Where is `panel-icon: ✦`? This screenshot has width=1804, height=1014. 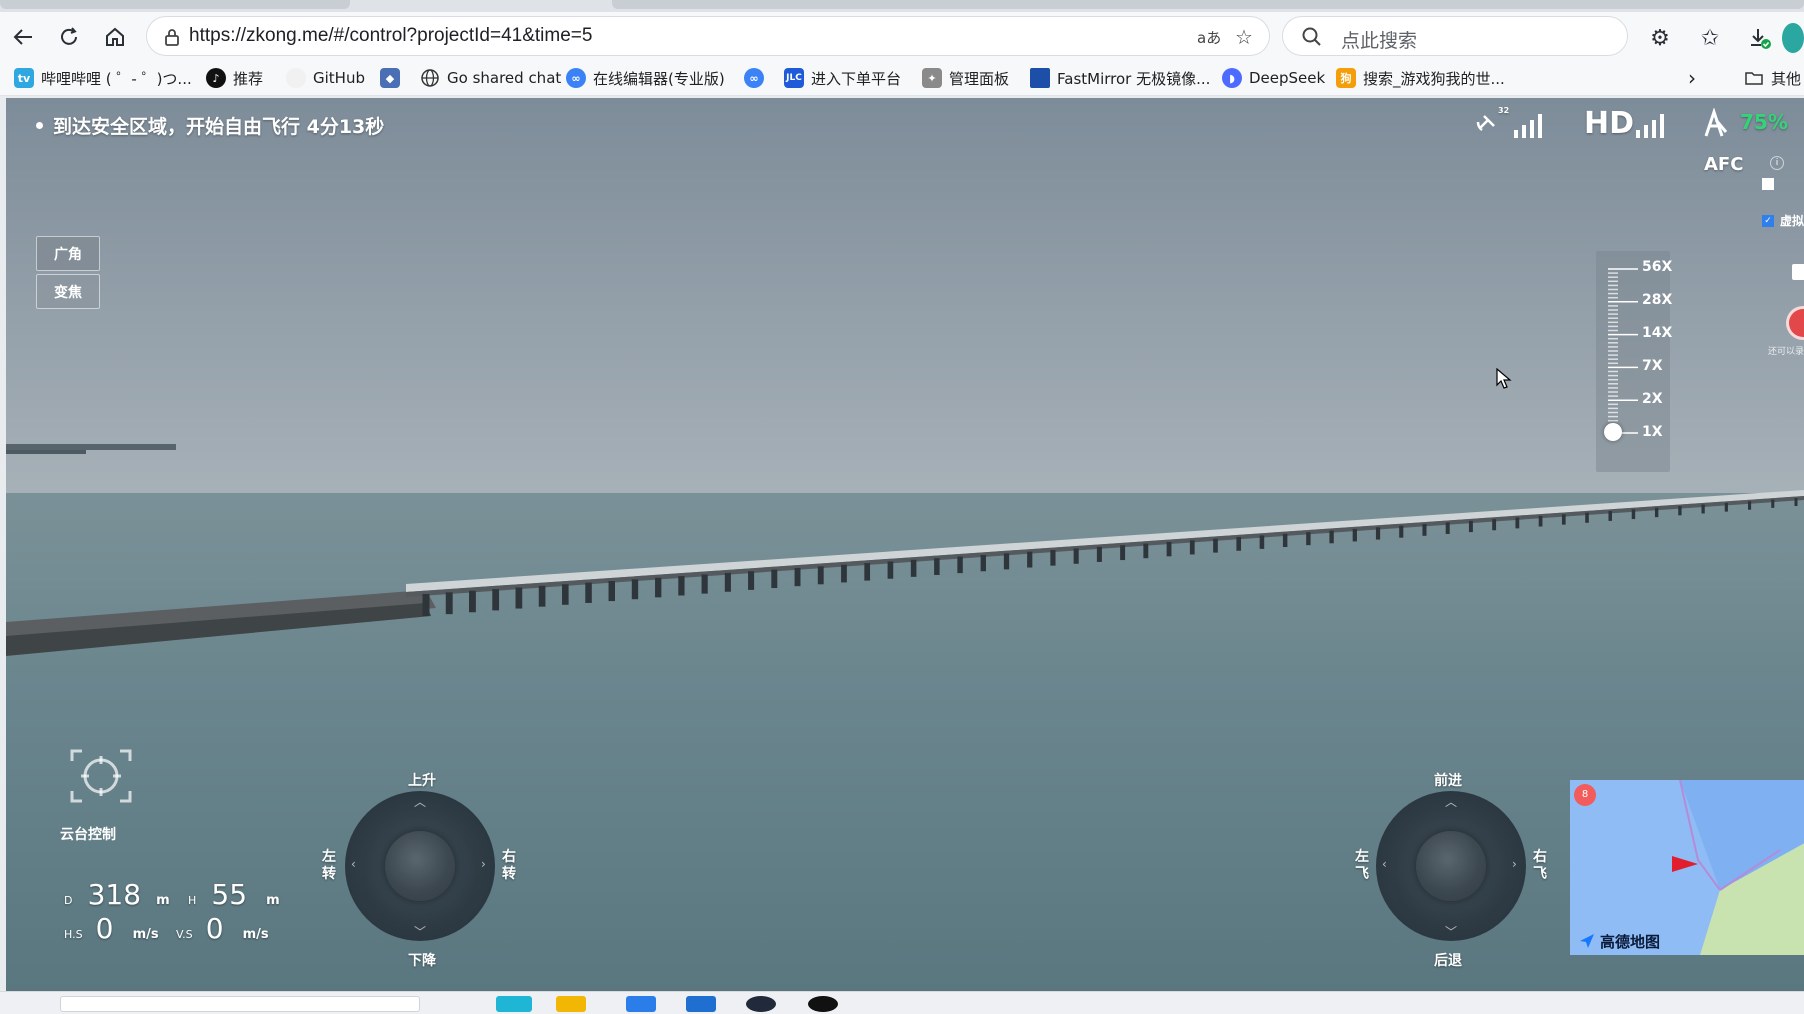
panel-icon: ✦ is located at coordinates (932, 78).